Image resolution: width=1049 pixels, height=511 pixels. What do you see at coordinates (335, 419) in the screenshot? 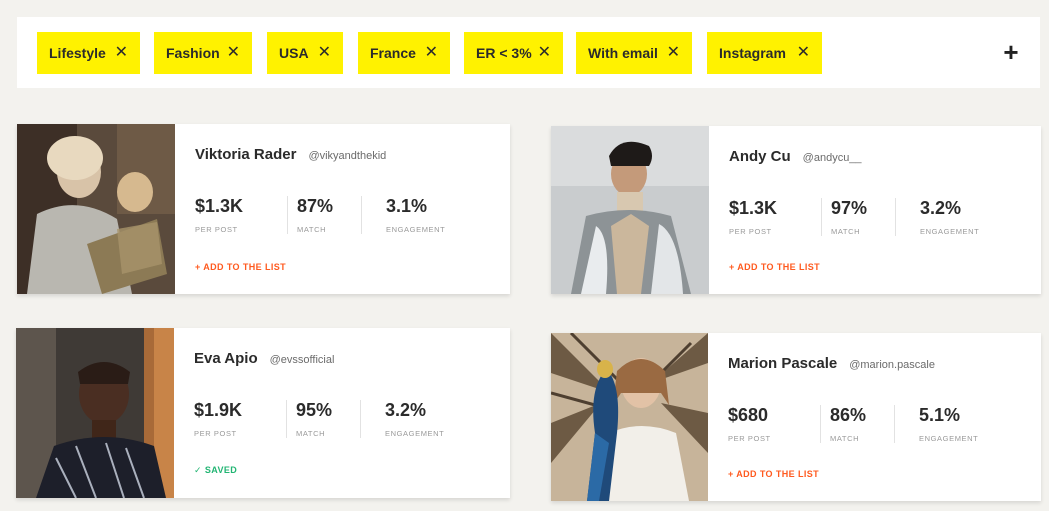
I see `stat-match: 95% MATCH` at bounding box center [335, 419].